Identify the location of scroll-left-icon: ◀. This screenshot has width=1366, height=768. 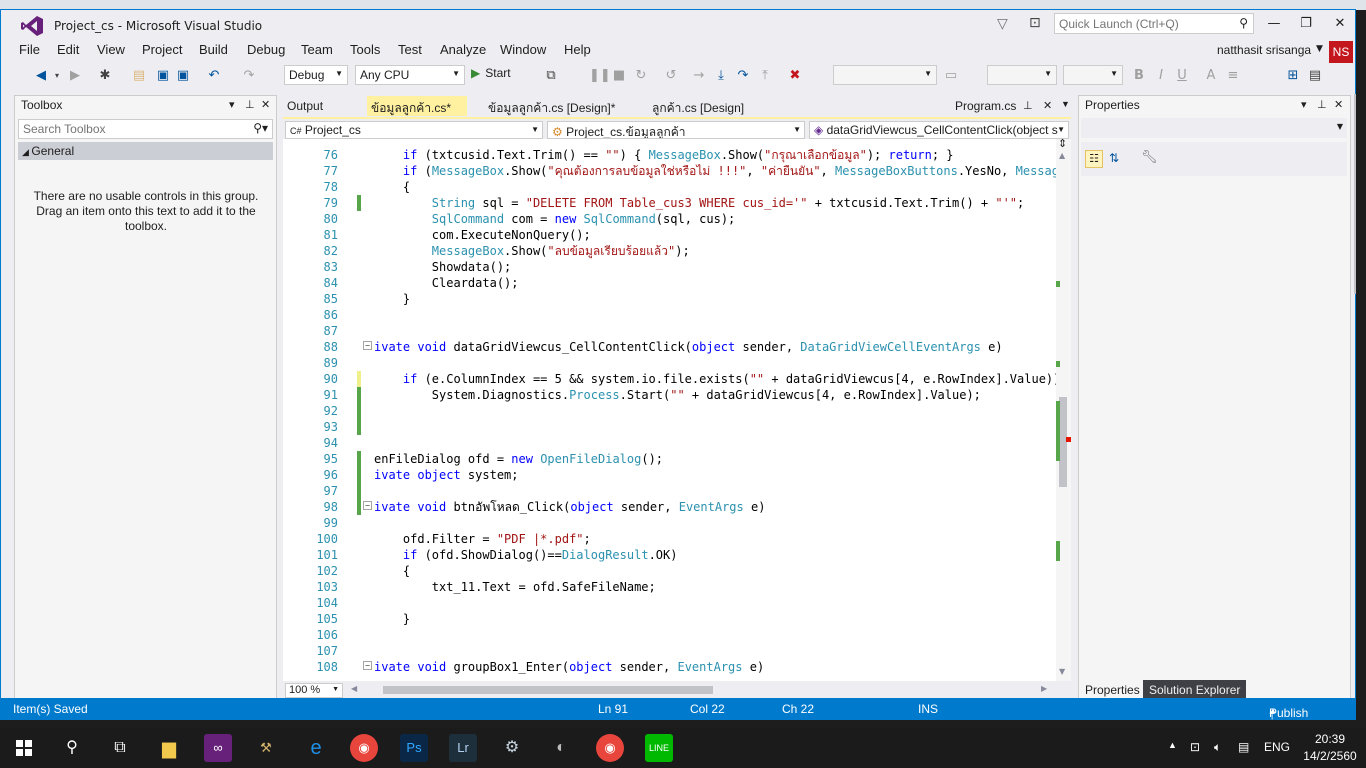
(354, 688).